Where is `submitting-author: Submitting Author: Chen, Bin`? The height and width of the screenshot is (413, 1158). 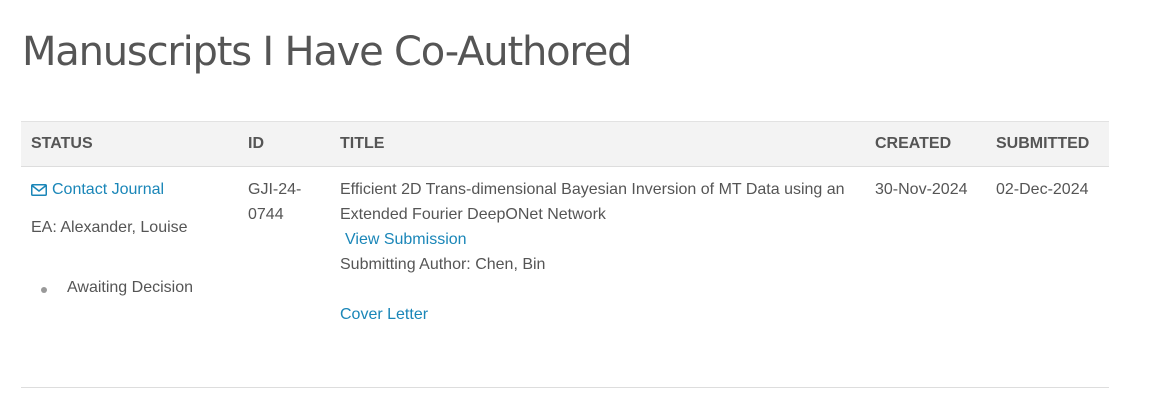 submitting-author: Submitting Author: Chen, Bin is located at coordinates (443, 264).